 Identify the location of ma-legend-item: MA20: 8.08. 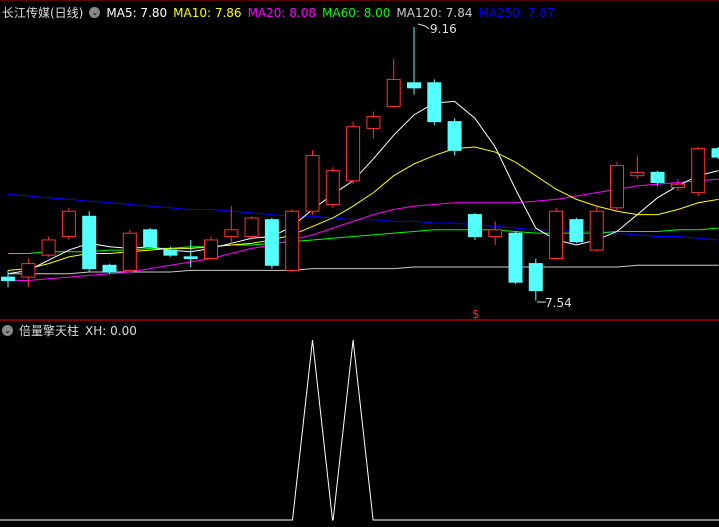
(281, 12).